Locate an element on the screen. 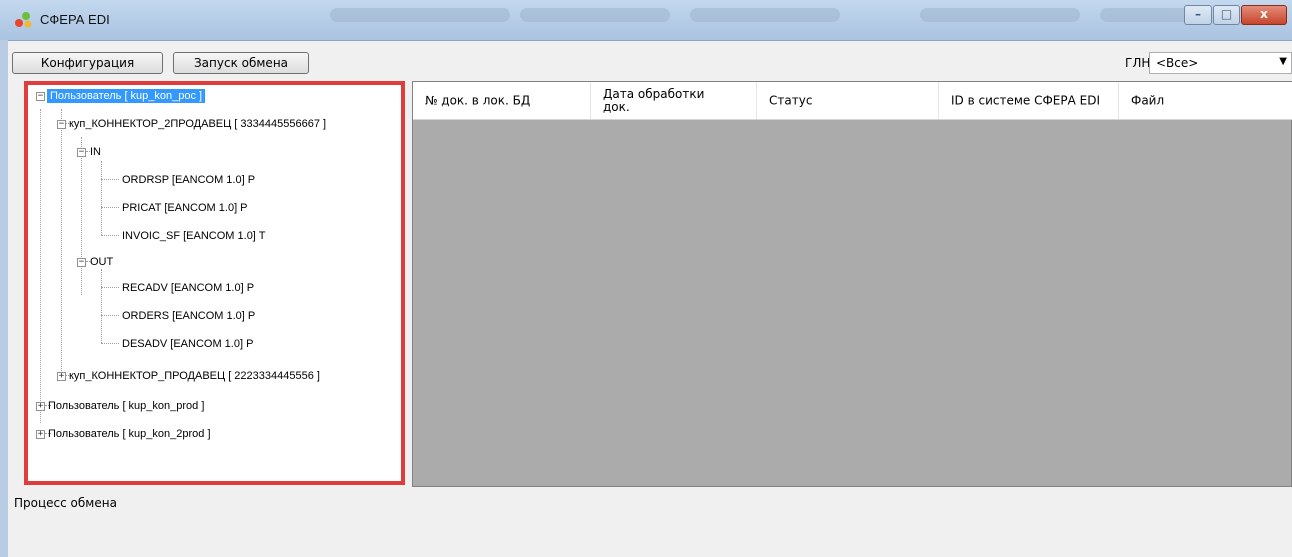 This screenshot has height=557, width=1292. column-header-status: Статус is located at coordinates (848, 100).